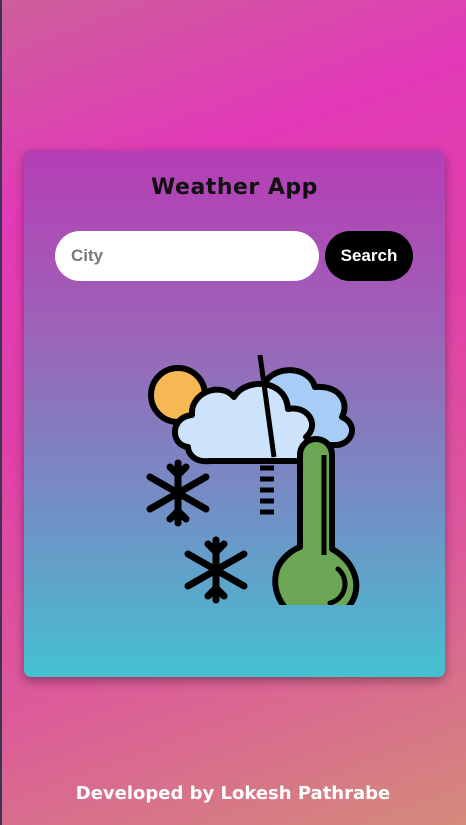 This screenshot has height=825, width=466. I want to click on city-search-input, so click(187, 256).